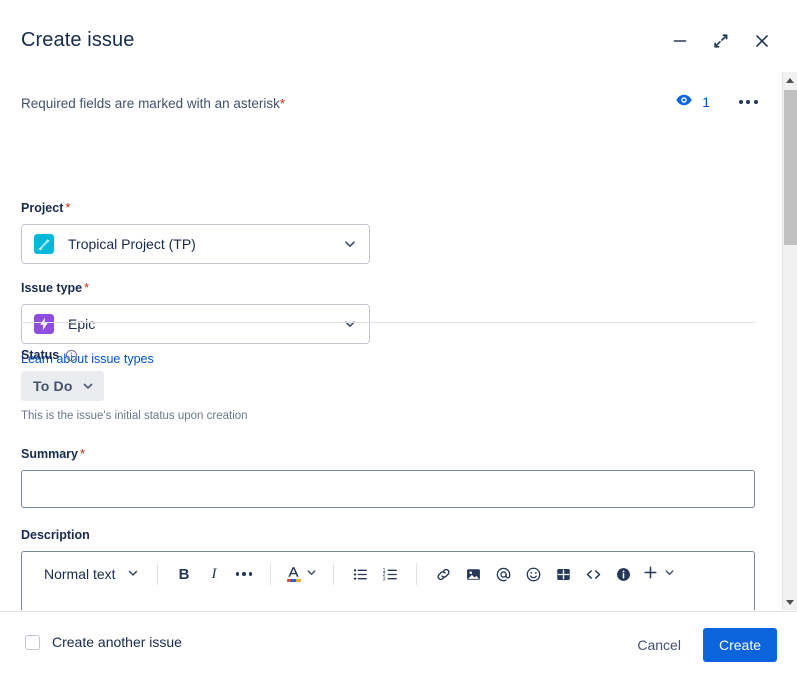 This screenshot has height=677, width=797. Describe the element at coordinates (71, 355) in the screenshot. I see `info-circle-icon` at that location.